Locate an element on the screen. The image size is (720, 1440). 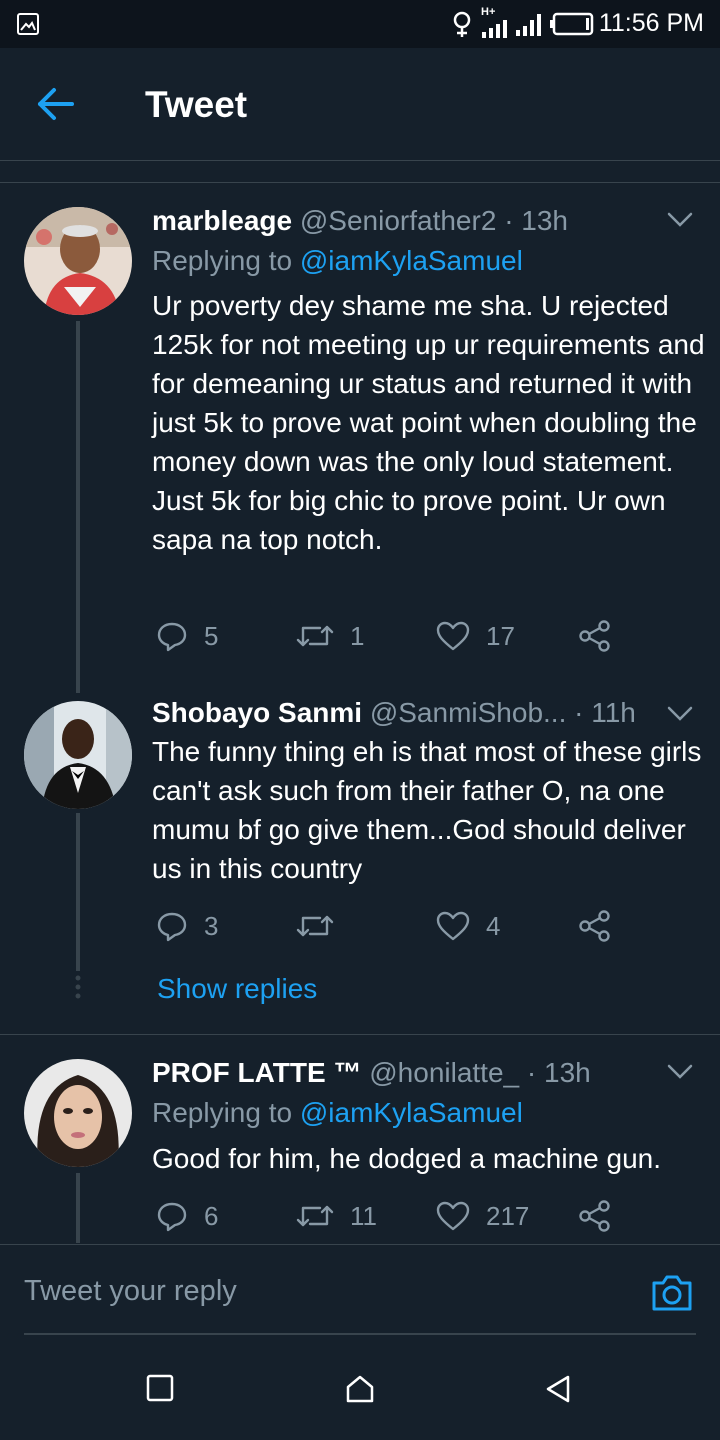
like-count: 217 is located at coordinates (508, 1215).